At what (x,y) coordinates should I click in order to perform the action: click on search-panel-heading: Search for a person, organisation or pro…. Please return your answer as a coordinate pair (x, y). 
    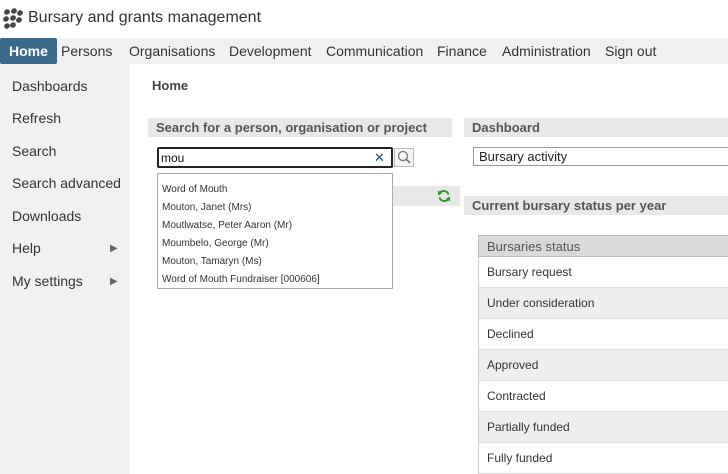
    Looking at the image, I should click on (300, 127).